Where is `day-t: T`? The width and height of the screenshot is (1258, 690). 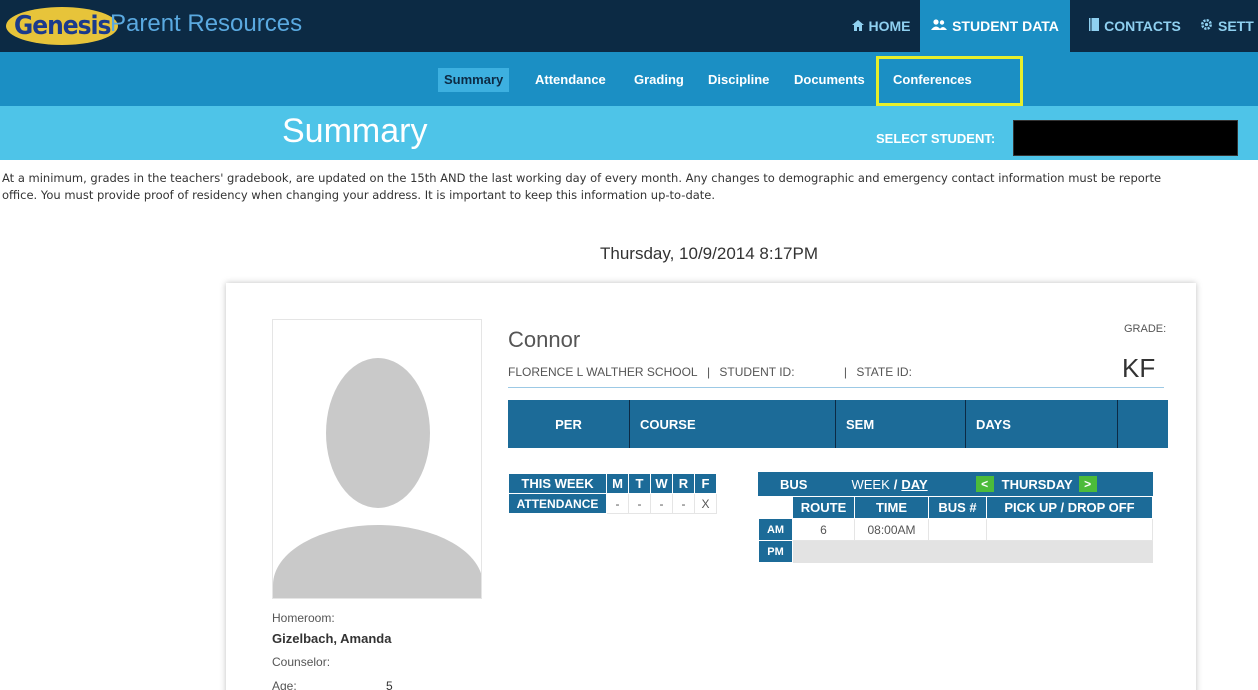 day-t: T is located at coordinates (639, 483).